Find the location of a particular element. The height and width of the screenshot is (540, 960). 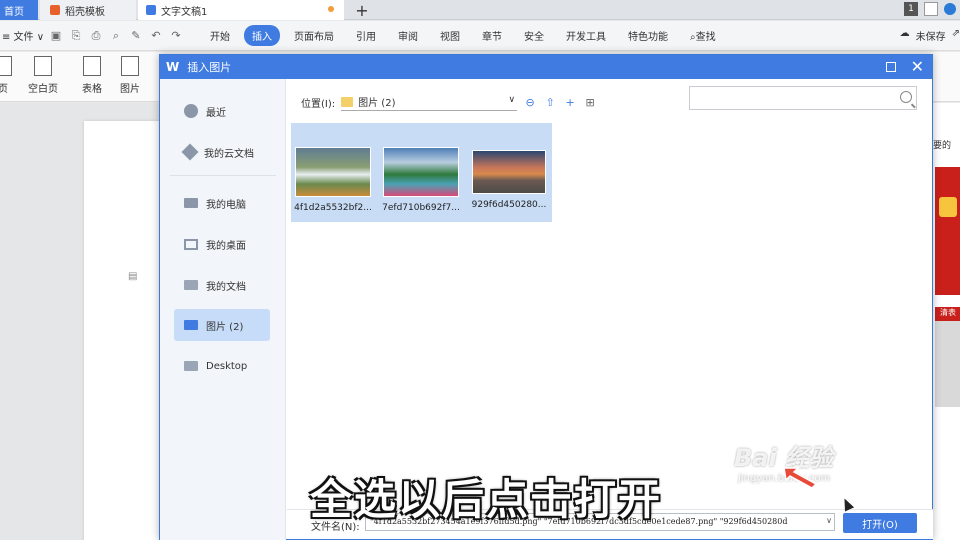

sidebar-item-my-documents: 我的文档 is located at coordinates (222, 285).